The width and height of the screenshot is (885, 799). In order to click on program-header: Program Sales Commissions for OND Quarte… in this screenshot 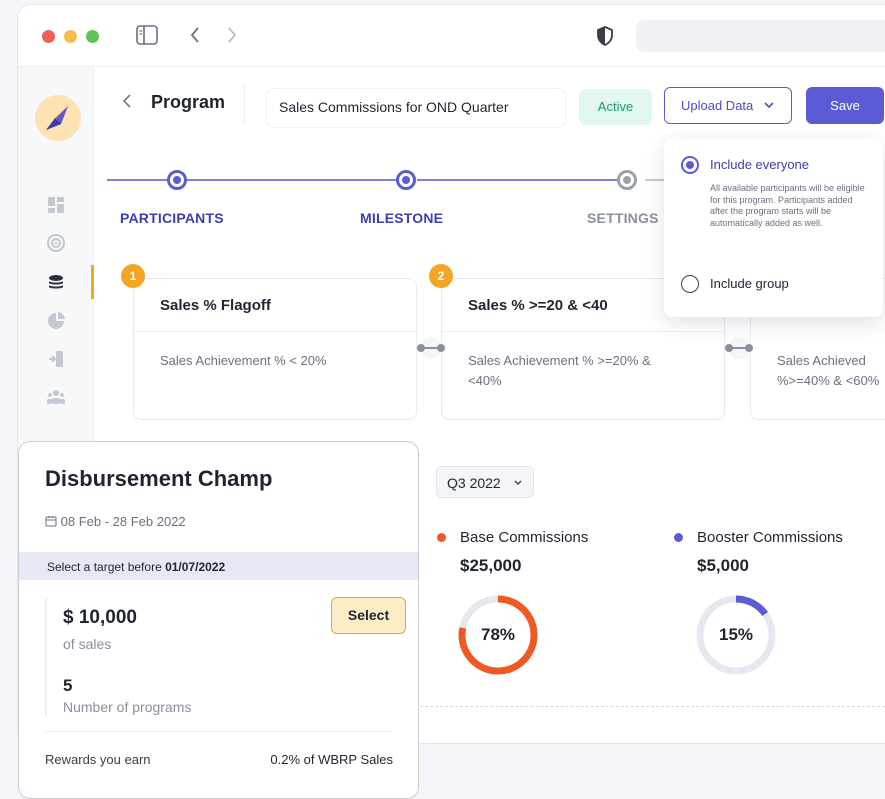, I will do `click(489, 107)`.